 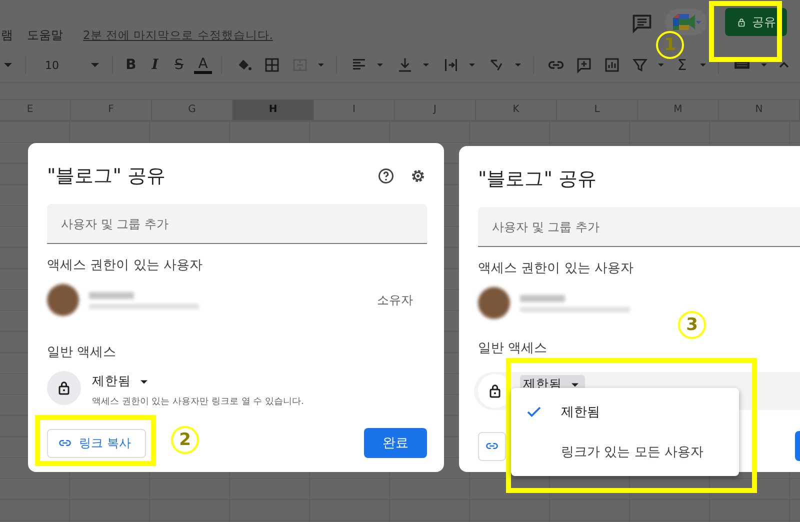 What do you see at coordinates (96, 443) in the screenshot?
I see `copy-link-button: 링크 복사` at bounding box center [96, 443].